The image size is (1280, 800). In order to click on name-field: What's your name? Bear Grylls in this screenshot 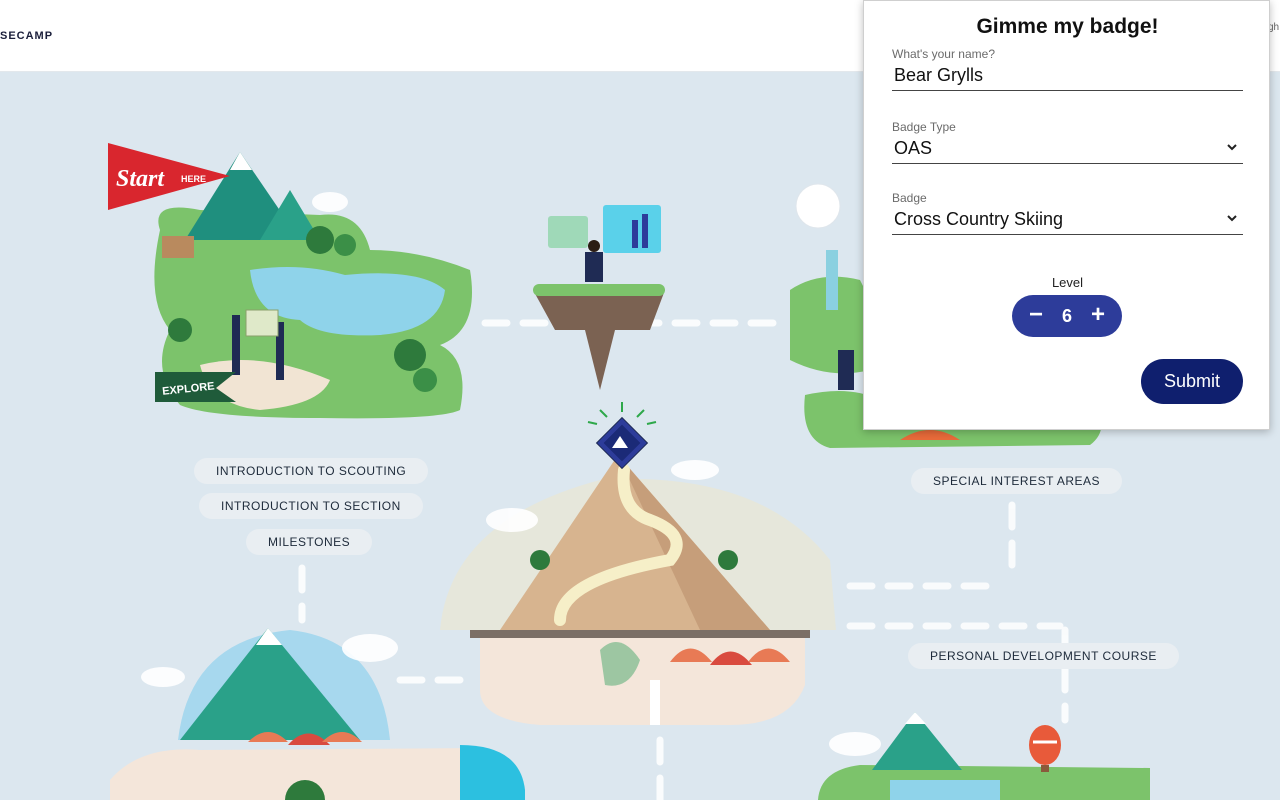, I will do `click(1067, 69)`.